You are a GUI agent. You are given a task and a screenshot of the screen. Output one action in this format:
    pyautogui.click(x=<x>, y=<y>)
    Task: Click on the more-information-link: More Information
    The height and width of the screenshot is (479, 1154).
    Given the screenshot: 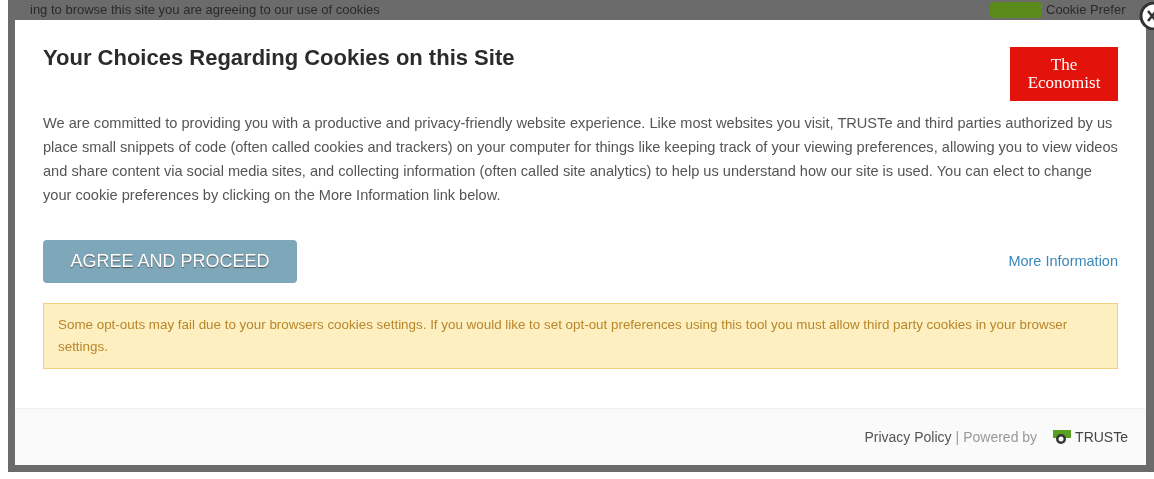 What is the action you would take?
    pyautogui.click(x=1063, y=261)
    